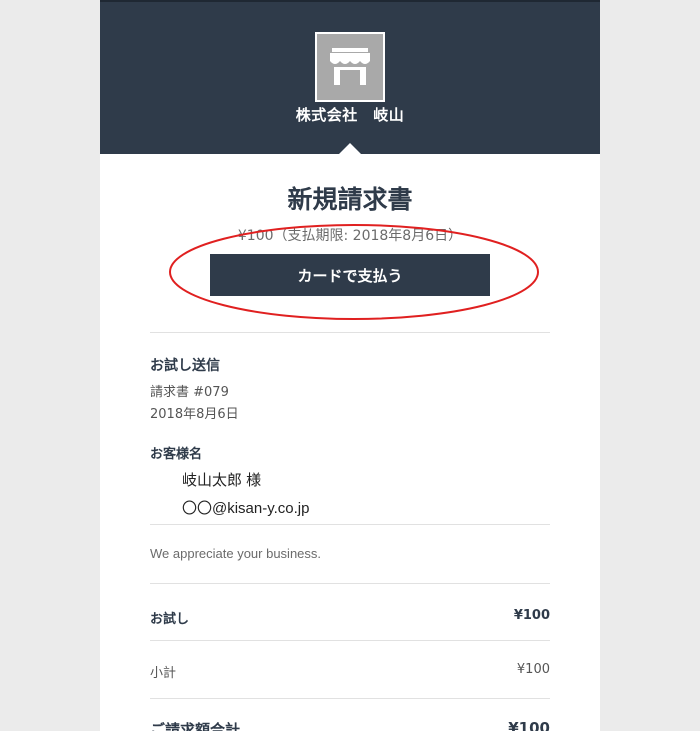  What do you see at coordinates (170, 619) in the screenshot?
I see `line-item-label: お試し` at bounding box center [170, 619].